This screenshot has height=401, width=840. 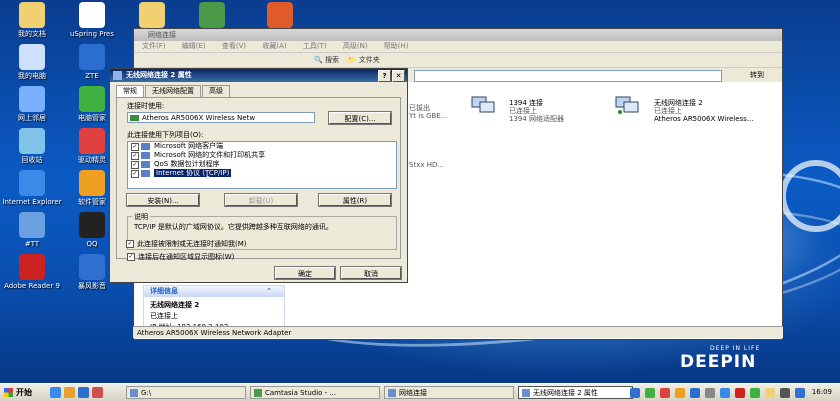 I want to click on desktop-icon-label: 我的电脑, so click(x=32, y=76).